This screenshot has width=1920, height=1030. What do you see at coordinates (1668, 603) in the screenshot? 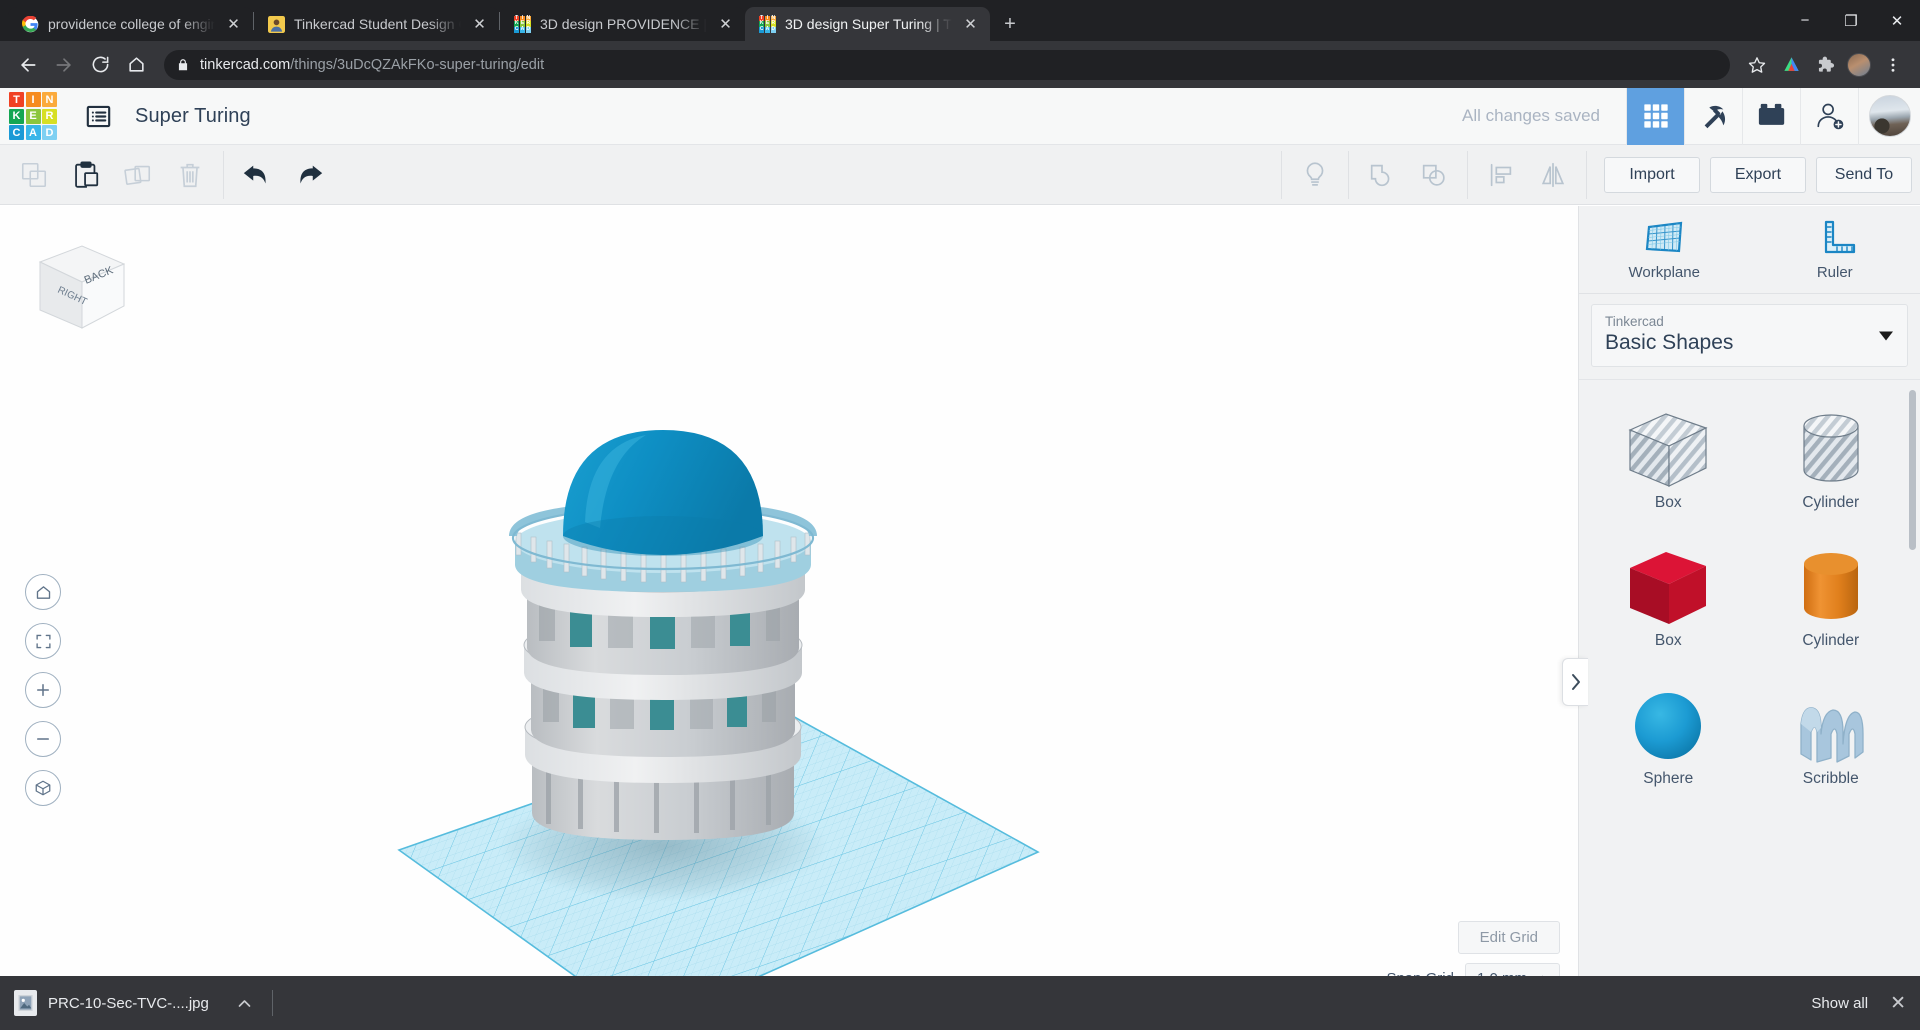
I see `shape-item-box-solid: Box` at bounding box center [1668, 603].